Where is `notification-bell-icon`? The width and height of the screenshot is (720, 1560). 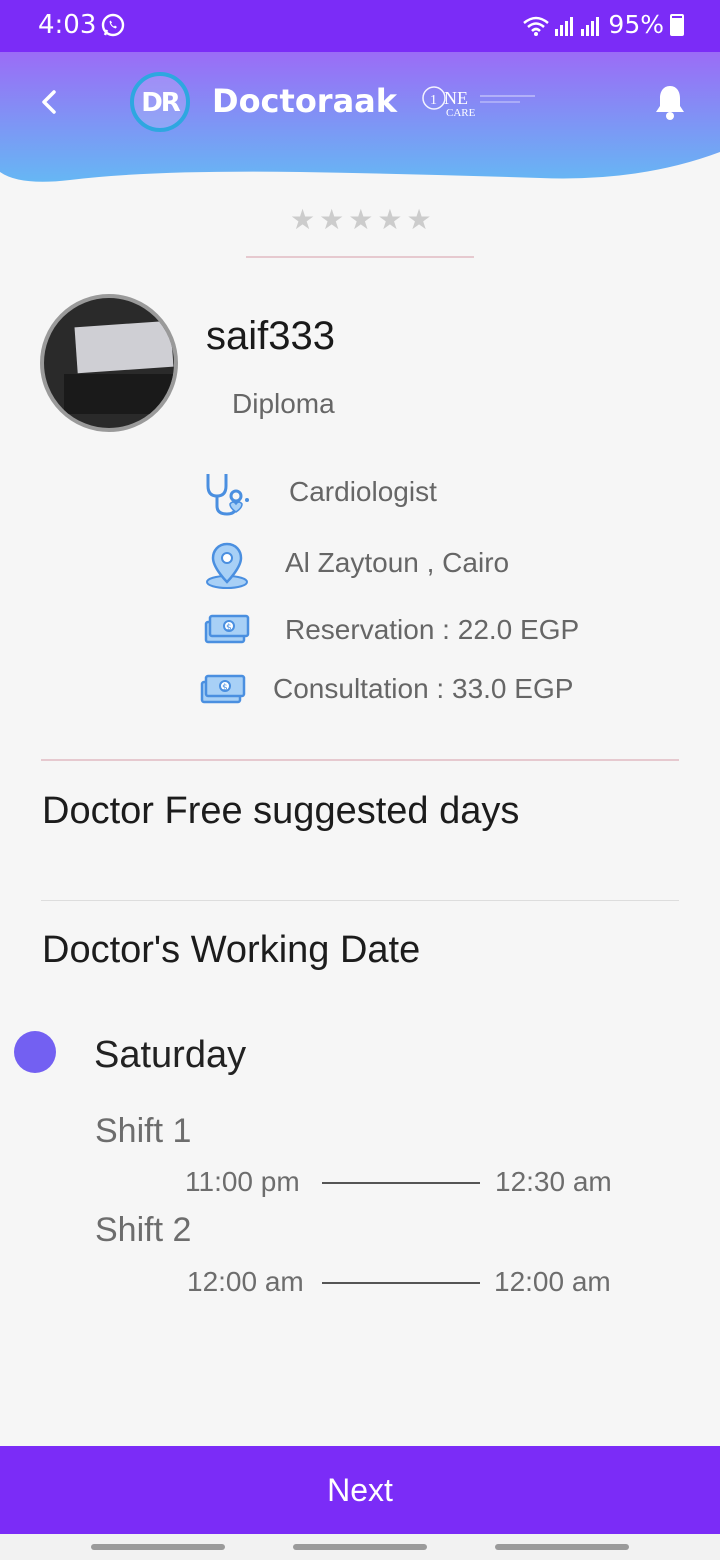
notification-bell-icon is located at coordinates (670, 102).